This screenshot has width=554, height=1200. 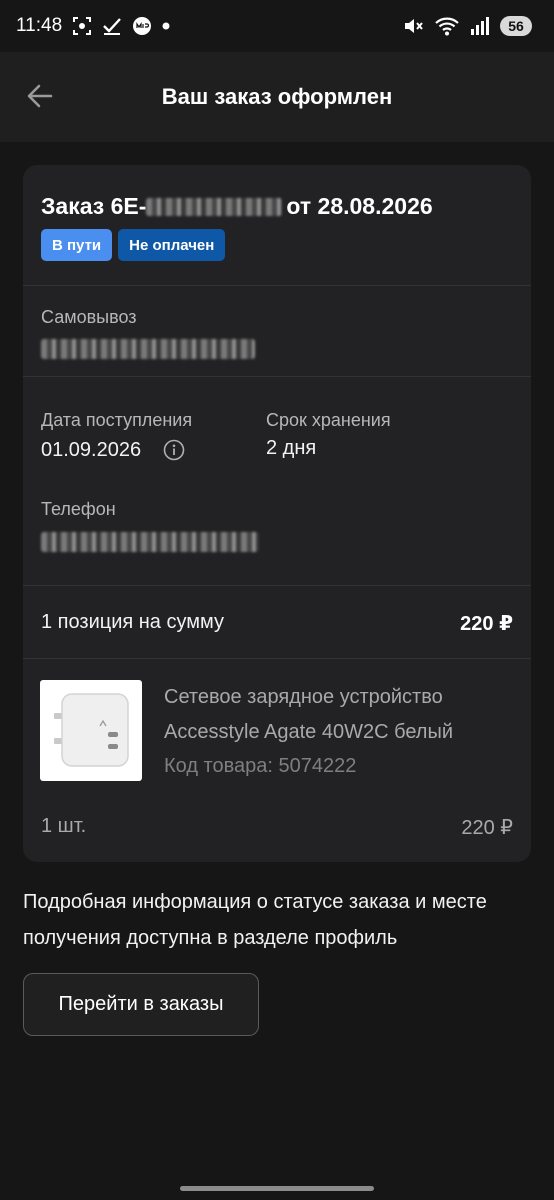 What do you see at coordinates (150, 542) in the screenshot?
I see `phone-value-redacted` at bounding box center [150, 542].